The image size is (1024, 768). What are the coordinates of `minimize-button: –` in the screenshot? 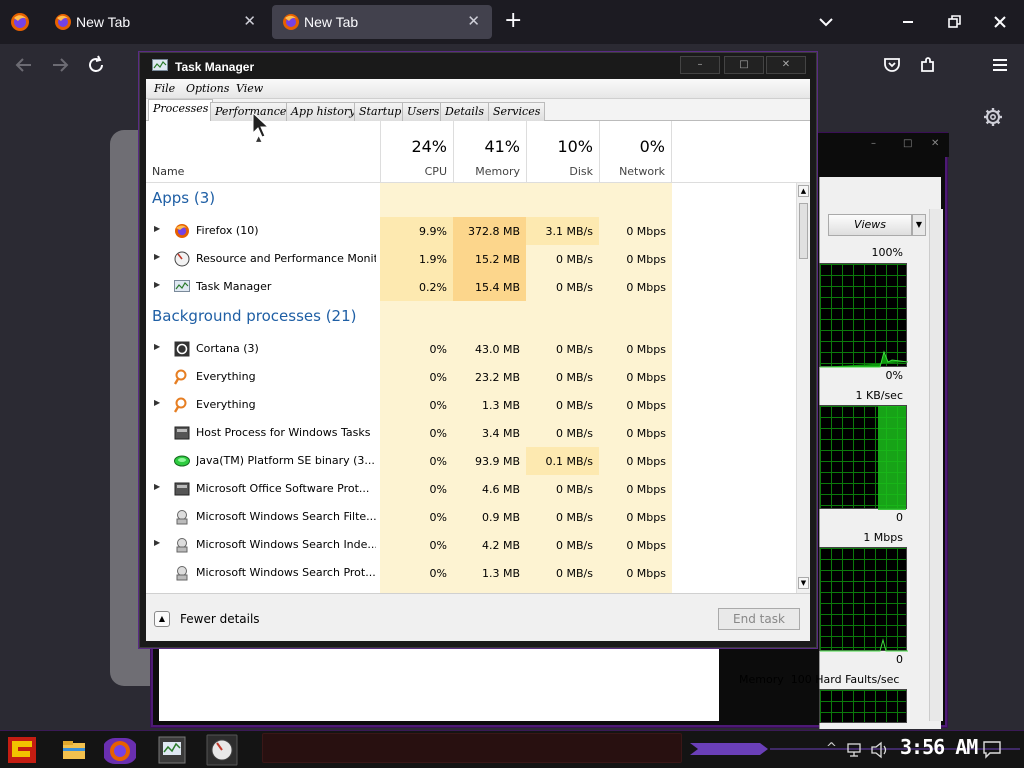 It's located at (700, 65).